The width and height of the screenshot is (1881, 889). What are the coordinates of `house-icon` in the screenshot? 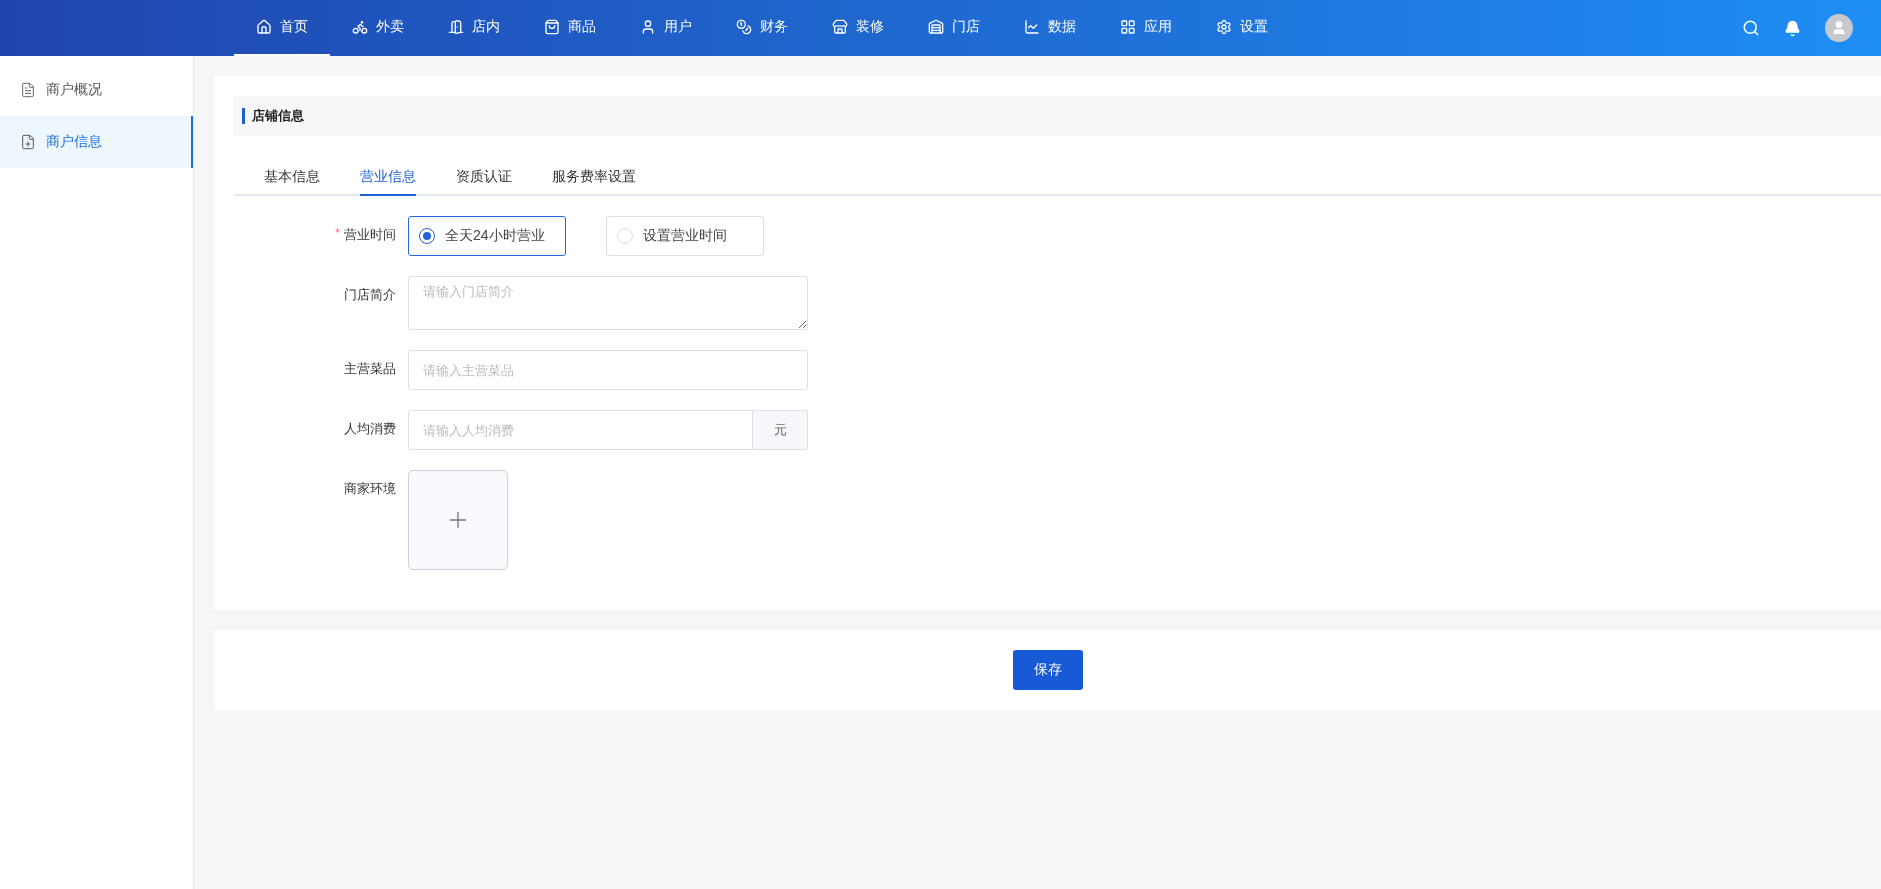 It's located at (264, 27).